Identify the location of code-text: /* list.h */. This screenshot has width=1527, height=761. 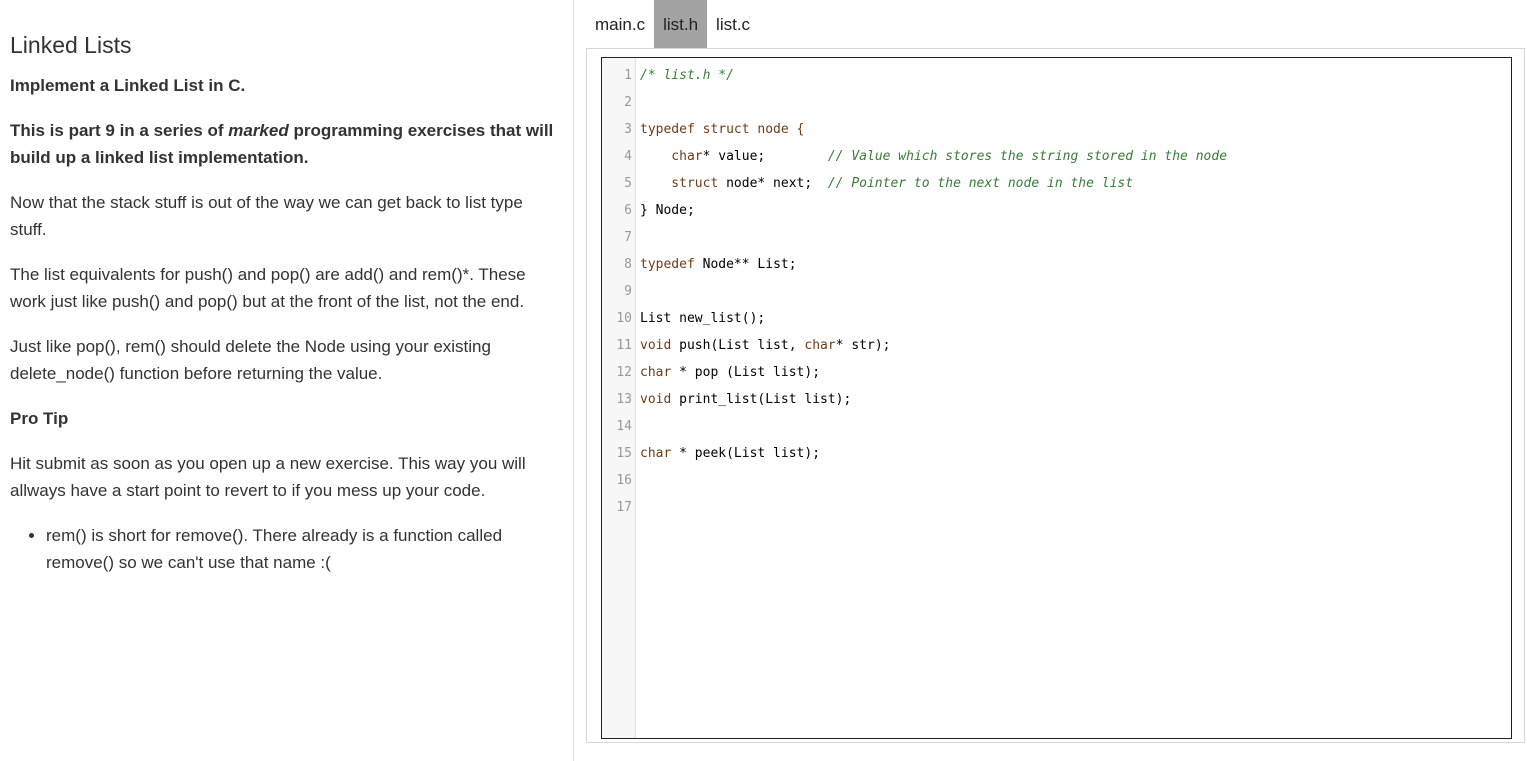
(683, 75).